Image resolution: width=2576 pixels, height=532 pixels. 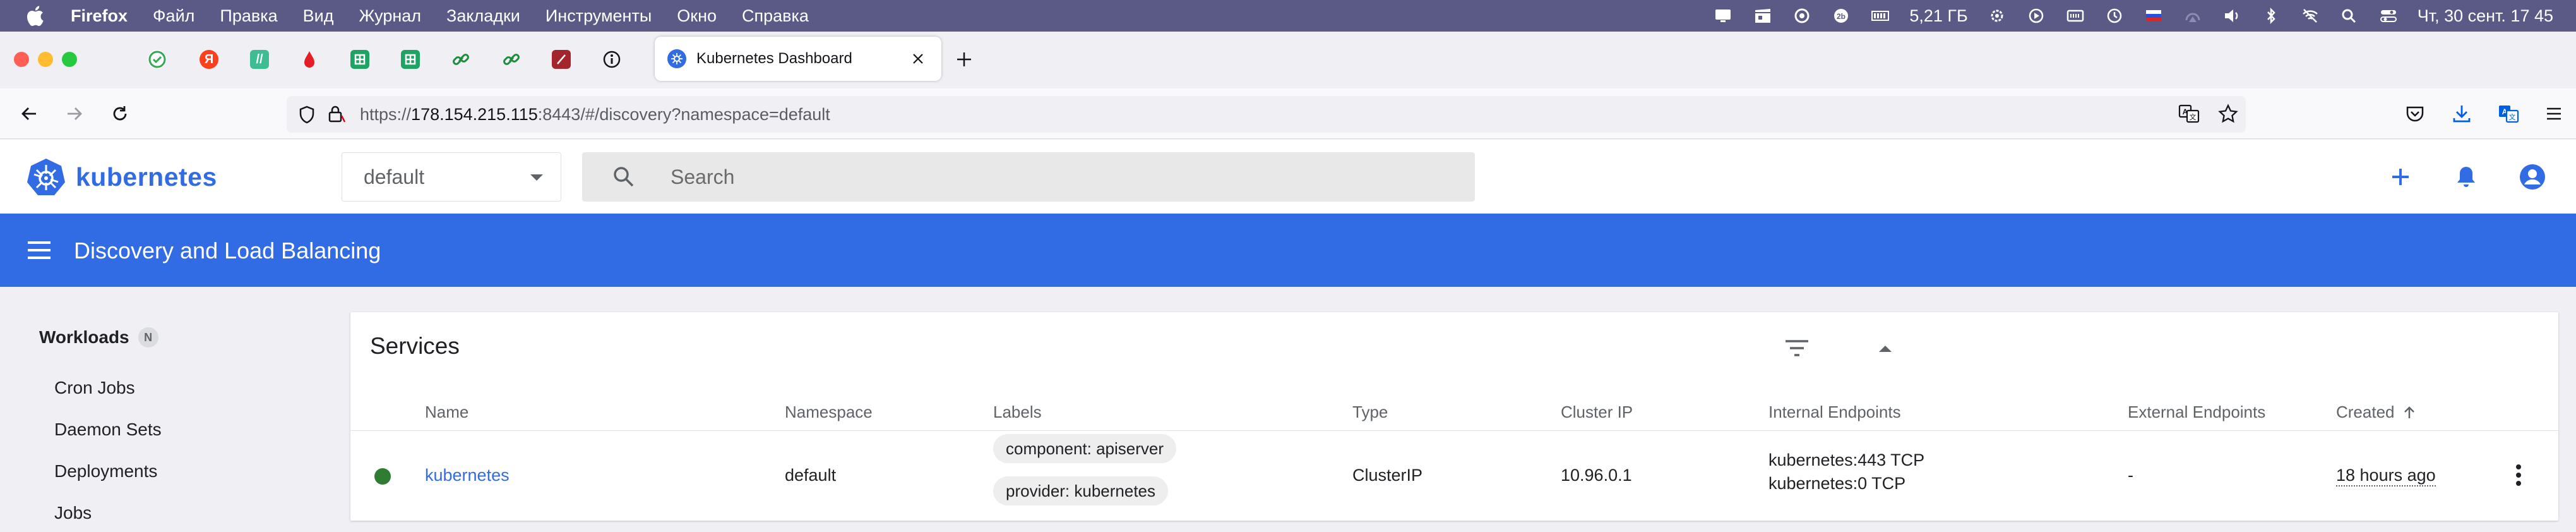 What do you see at coordinates (2462, 114) in the screenshot?
I see `downloads-icon` at bounding box center [2462, 114].